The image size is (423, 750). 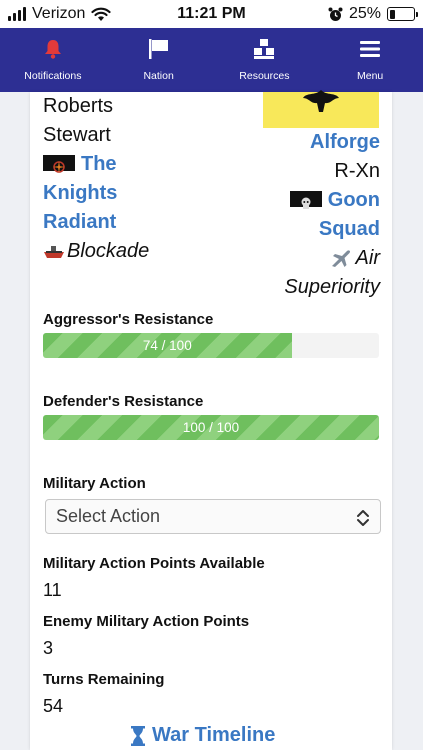 I want to click on status-bar: Verizon 11:21 PM 25%, so click(x=211, y=14).